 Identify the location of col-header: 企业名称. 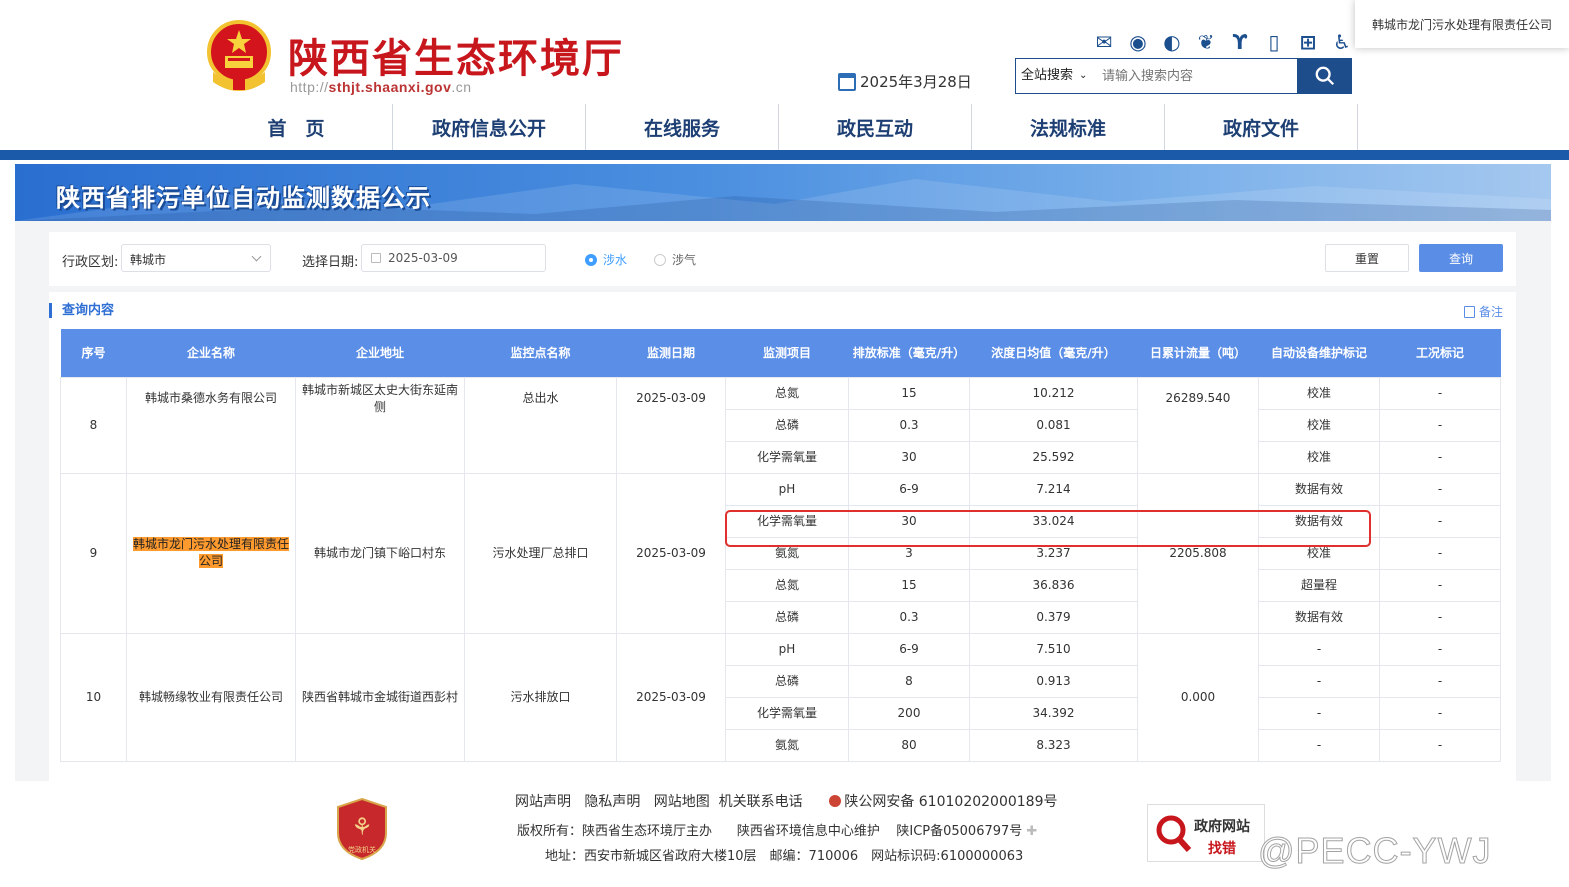
(211, 353).